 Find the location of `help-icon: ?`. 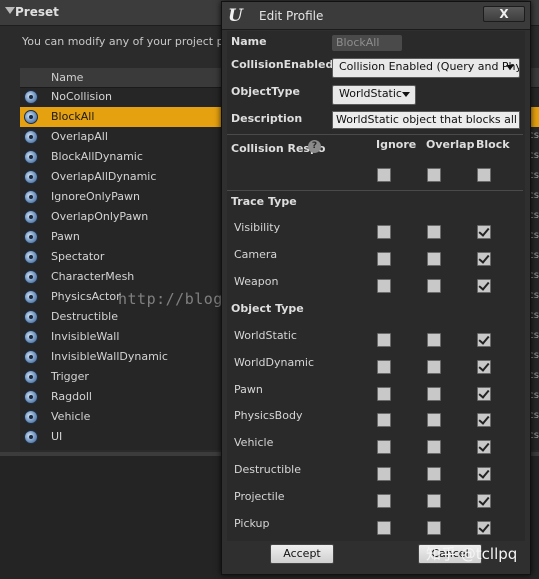

help-icon: ? is located at coordinates (314, 146).